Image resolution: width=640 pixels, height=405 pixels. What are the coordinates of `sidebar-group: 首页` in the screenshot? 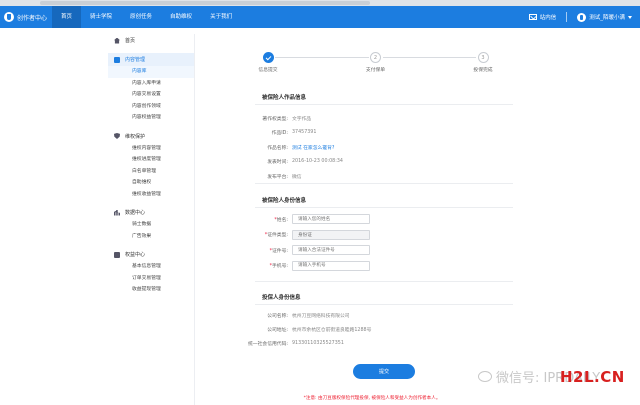 It's located at (151, 40).